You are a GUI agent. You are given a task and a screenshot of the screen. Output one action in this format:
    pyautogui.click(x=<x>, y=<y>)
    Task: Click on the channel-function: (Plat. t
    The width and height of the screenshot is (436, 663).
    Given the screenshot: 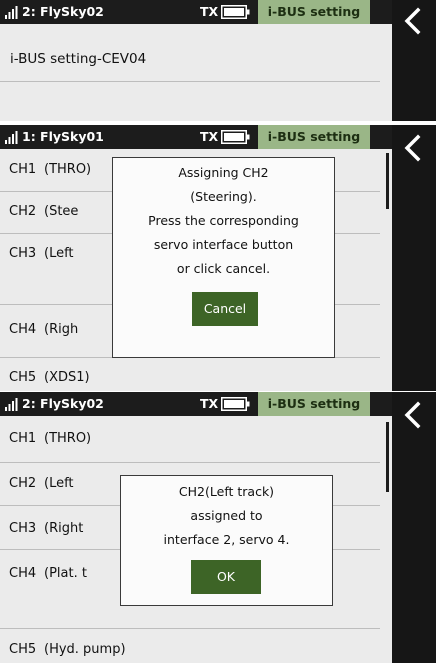 What is the action you would take?
    pyautogui.click(x=65, y=573)
    